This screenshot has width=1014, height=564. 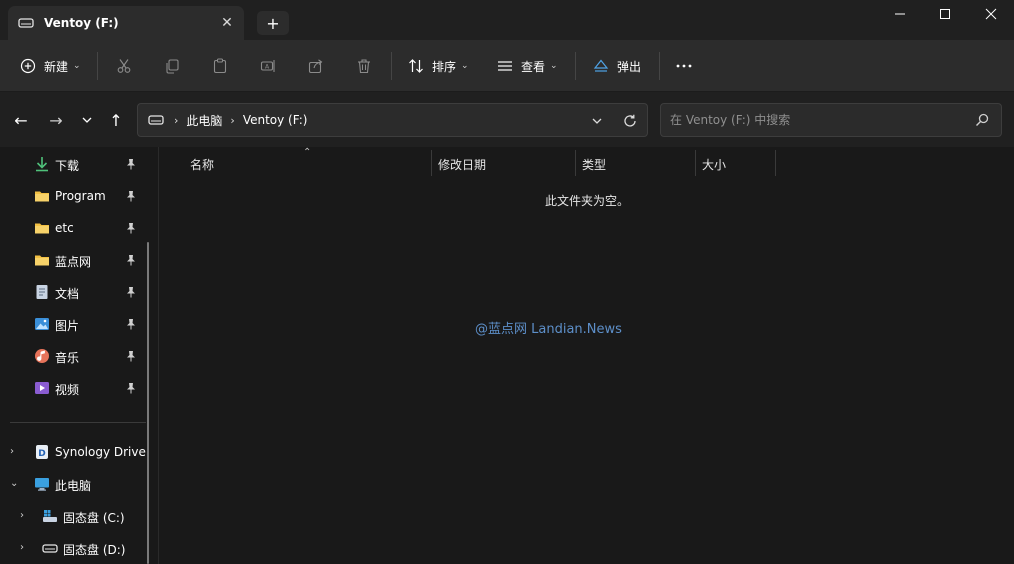 I want to click on delete-icon, so click(x=364, y=66).